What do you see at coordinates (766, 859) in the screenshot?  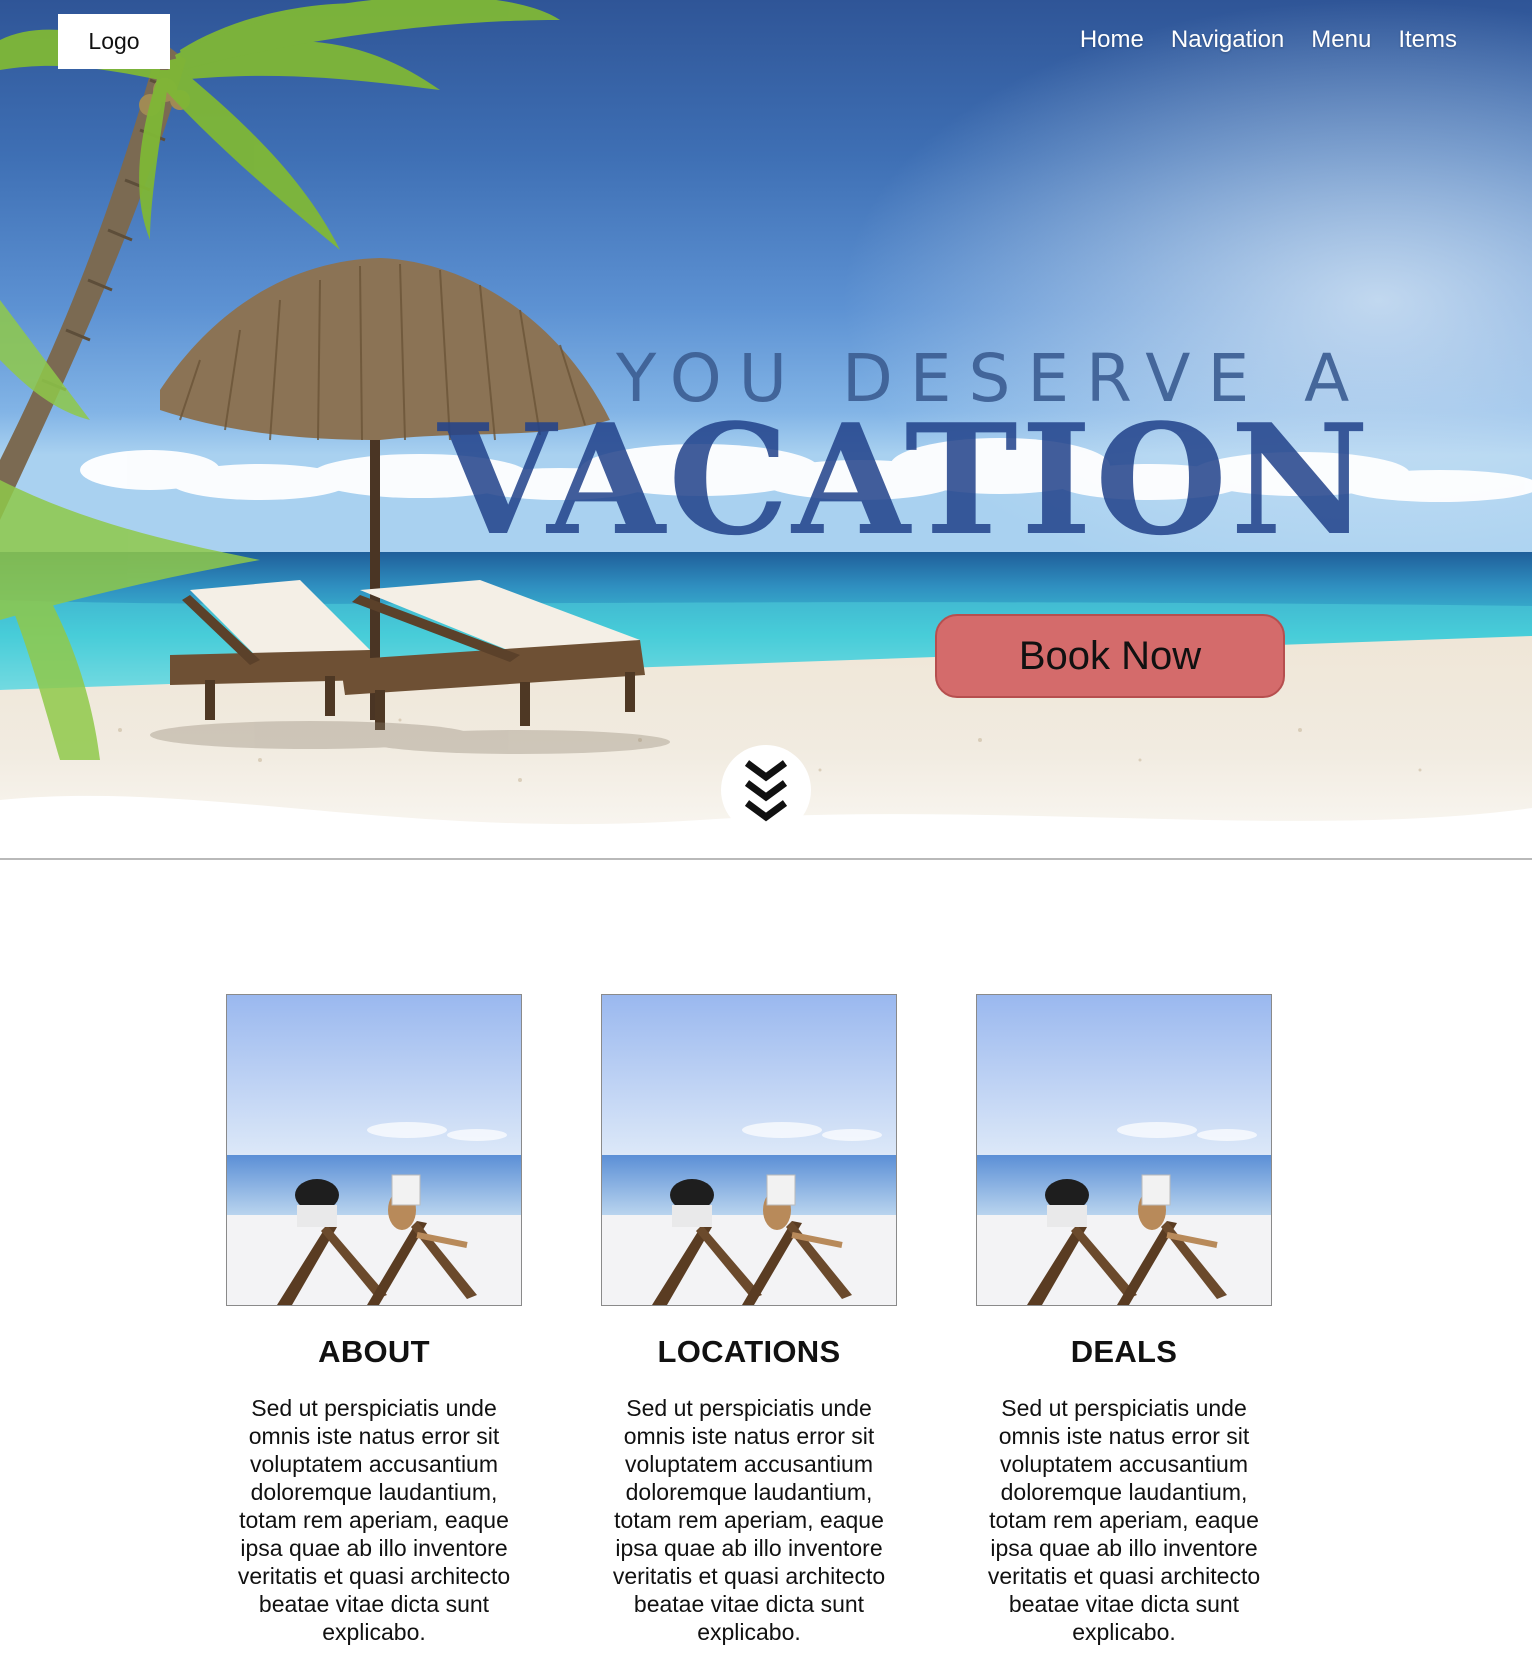 I see `hero-divider` at bounding box center [766, 859].